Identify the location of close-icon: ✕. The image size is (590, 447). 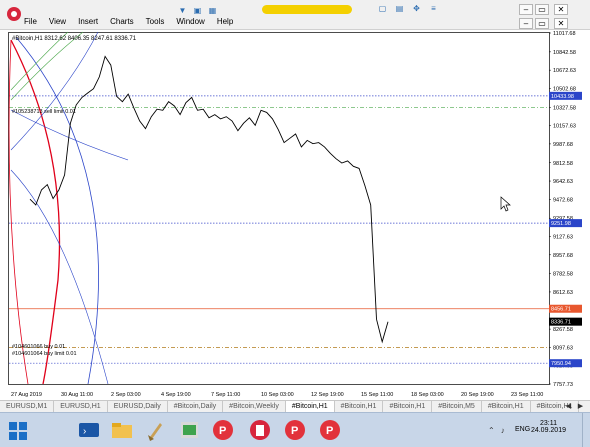
(561, 9).